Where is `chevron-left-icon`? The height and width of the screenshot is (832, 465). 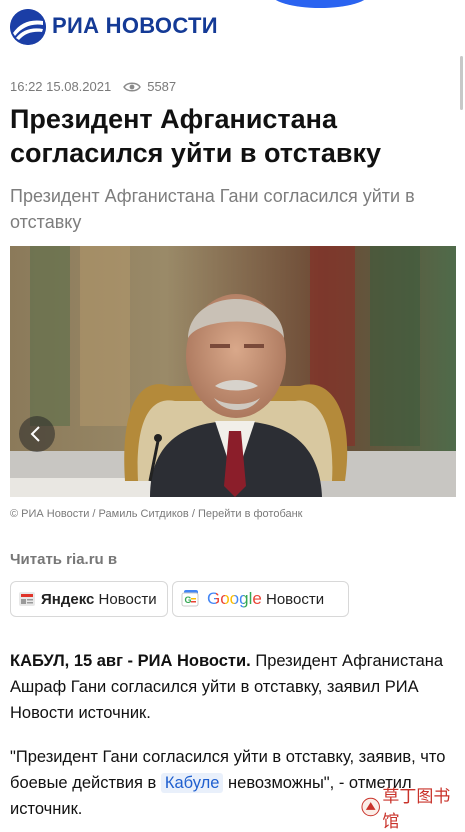 chevron-left-icon is located at coordinates (35, 434).